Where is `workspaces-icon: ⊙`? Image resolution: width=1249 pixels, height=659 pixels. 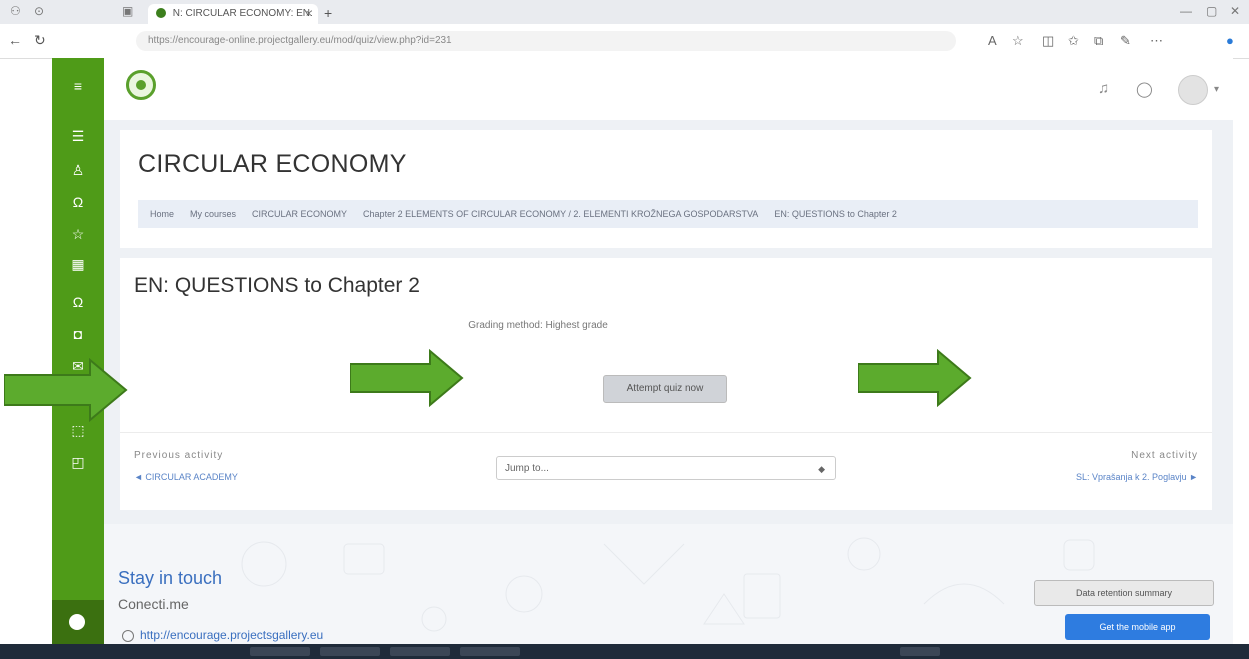 workspaces-icon: ⊙ is located at coordinates (39, 11).